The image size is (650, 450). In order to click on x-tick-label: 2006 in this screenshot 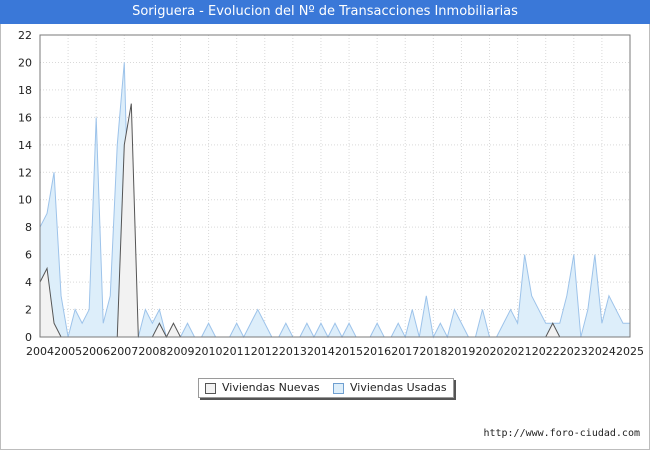, I will do `click(96, 351)`.